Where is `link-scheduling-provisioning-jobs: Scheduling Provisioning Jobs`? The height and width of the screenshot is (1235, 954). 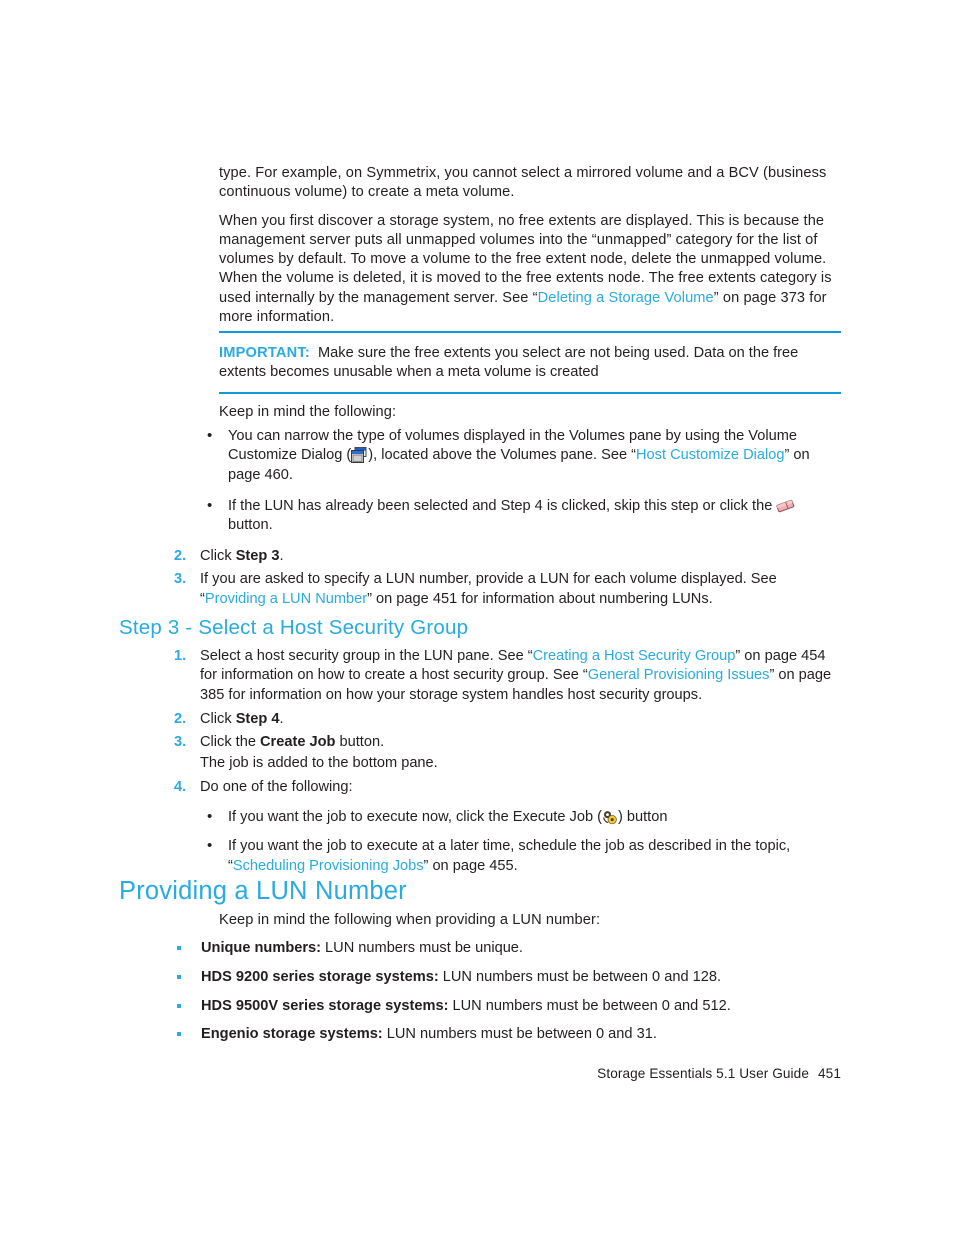 link-scheduling-provisioning-jobs: Scheduling Provisioning Jobs is located at coordinates (328, 866).